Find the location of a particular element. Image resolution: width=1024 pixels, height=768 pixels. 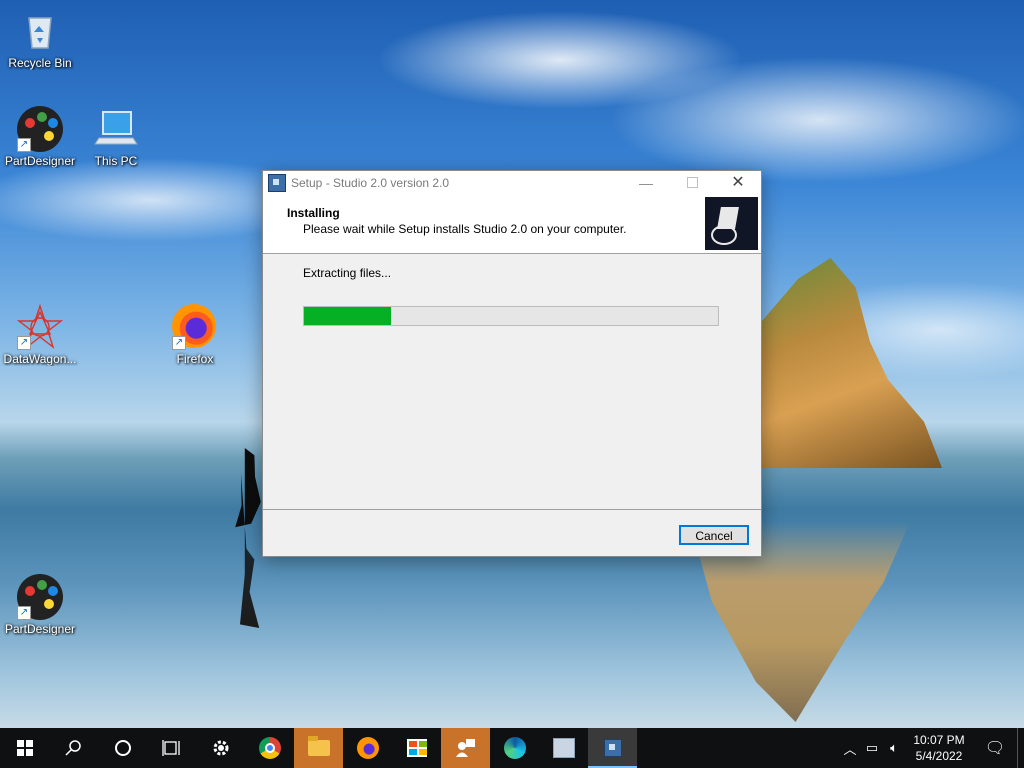

title-bar: Setup - Studio 2.0 version 2.0 — ✕ is located at coordinates (512, 183).